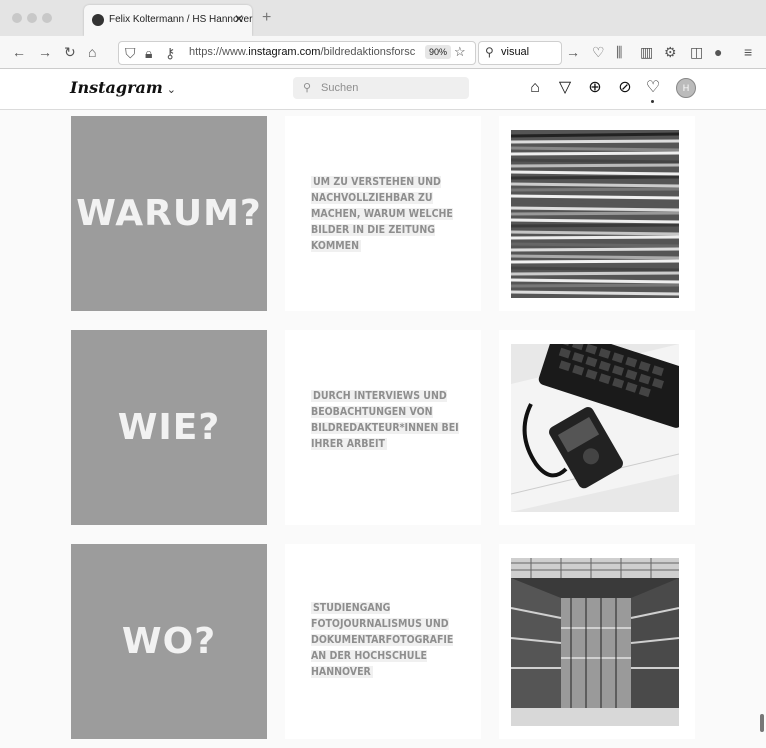 The height and width of the screenshot is (748, 766). I want to click on lock-icon: 🔒︎, so click(148, 53).